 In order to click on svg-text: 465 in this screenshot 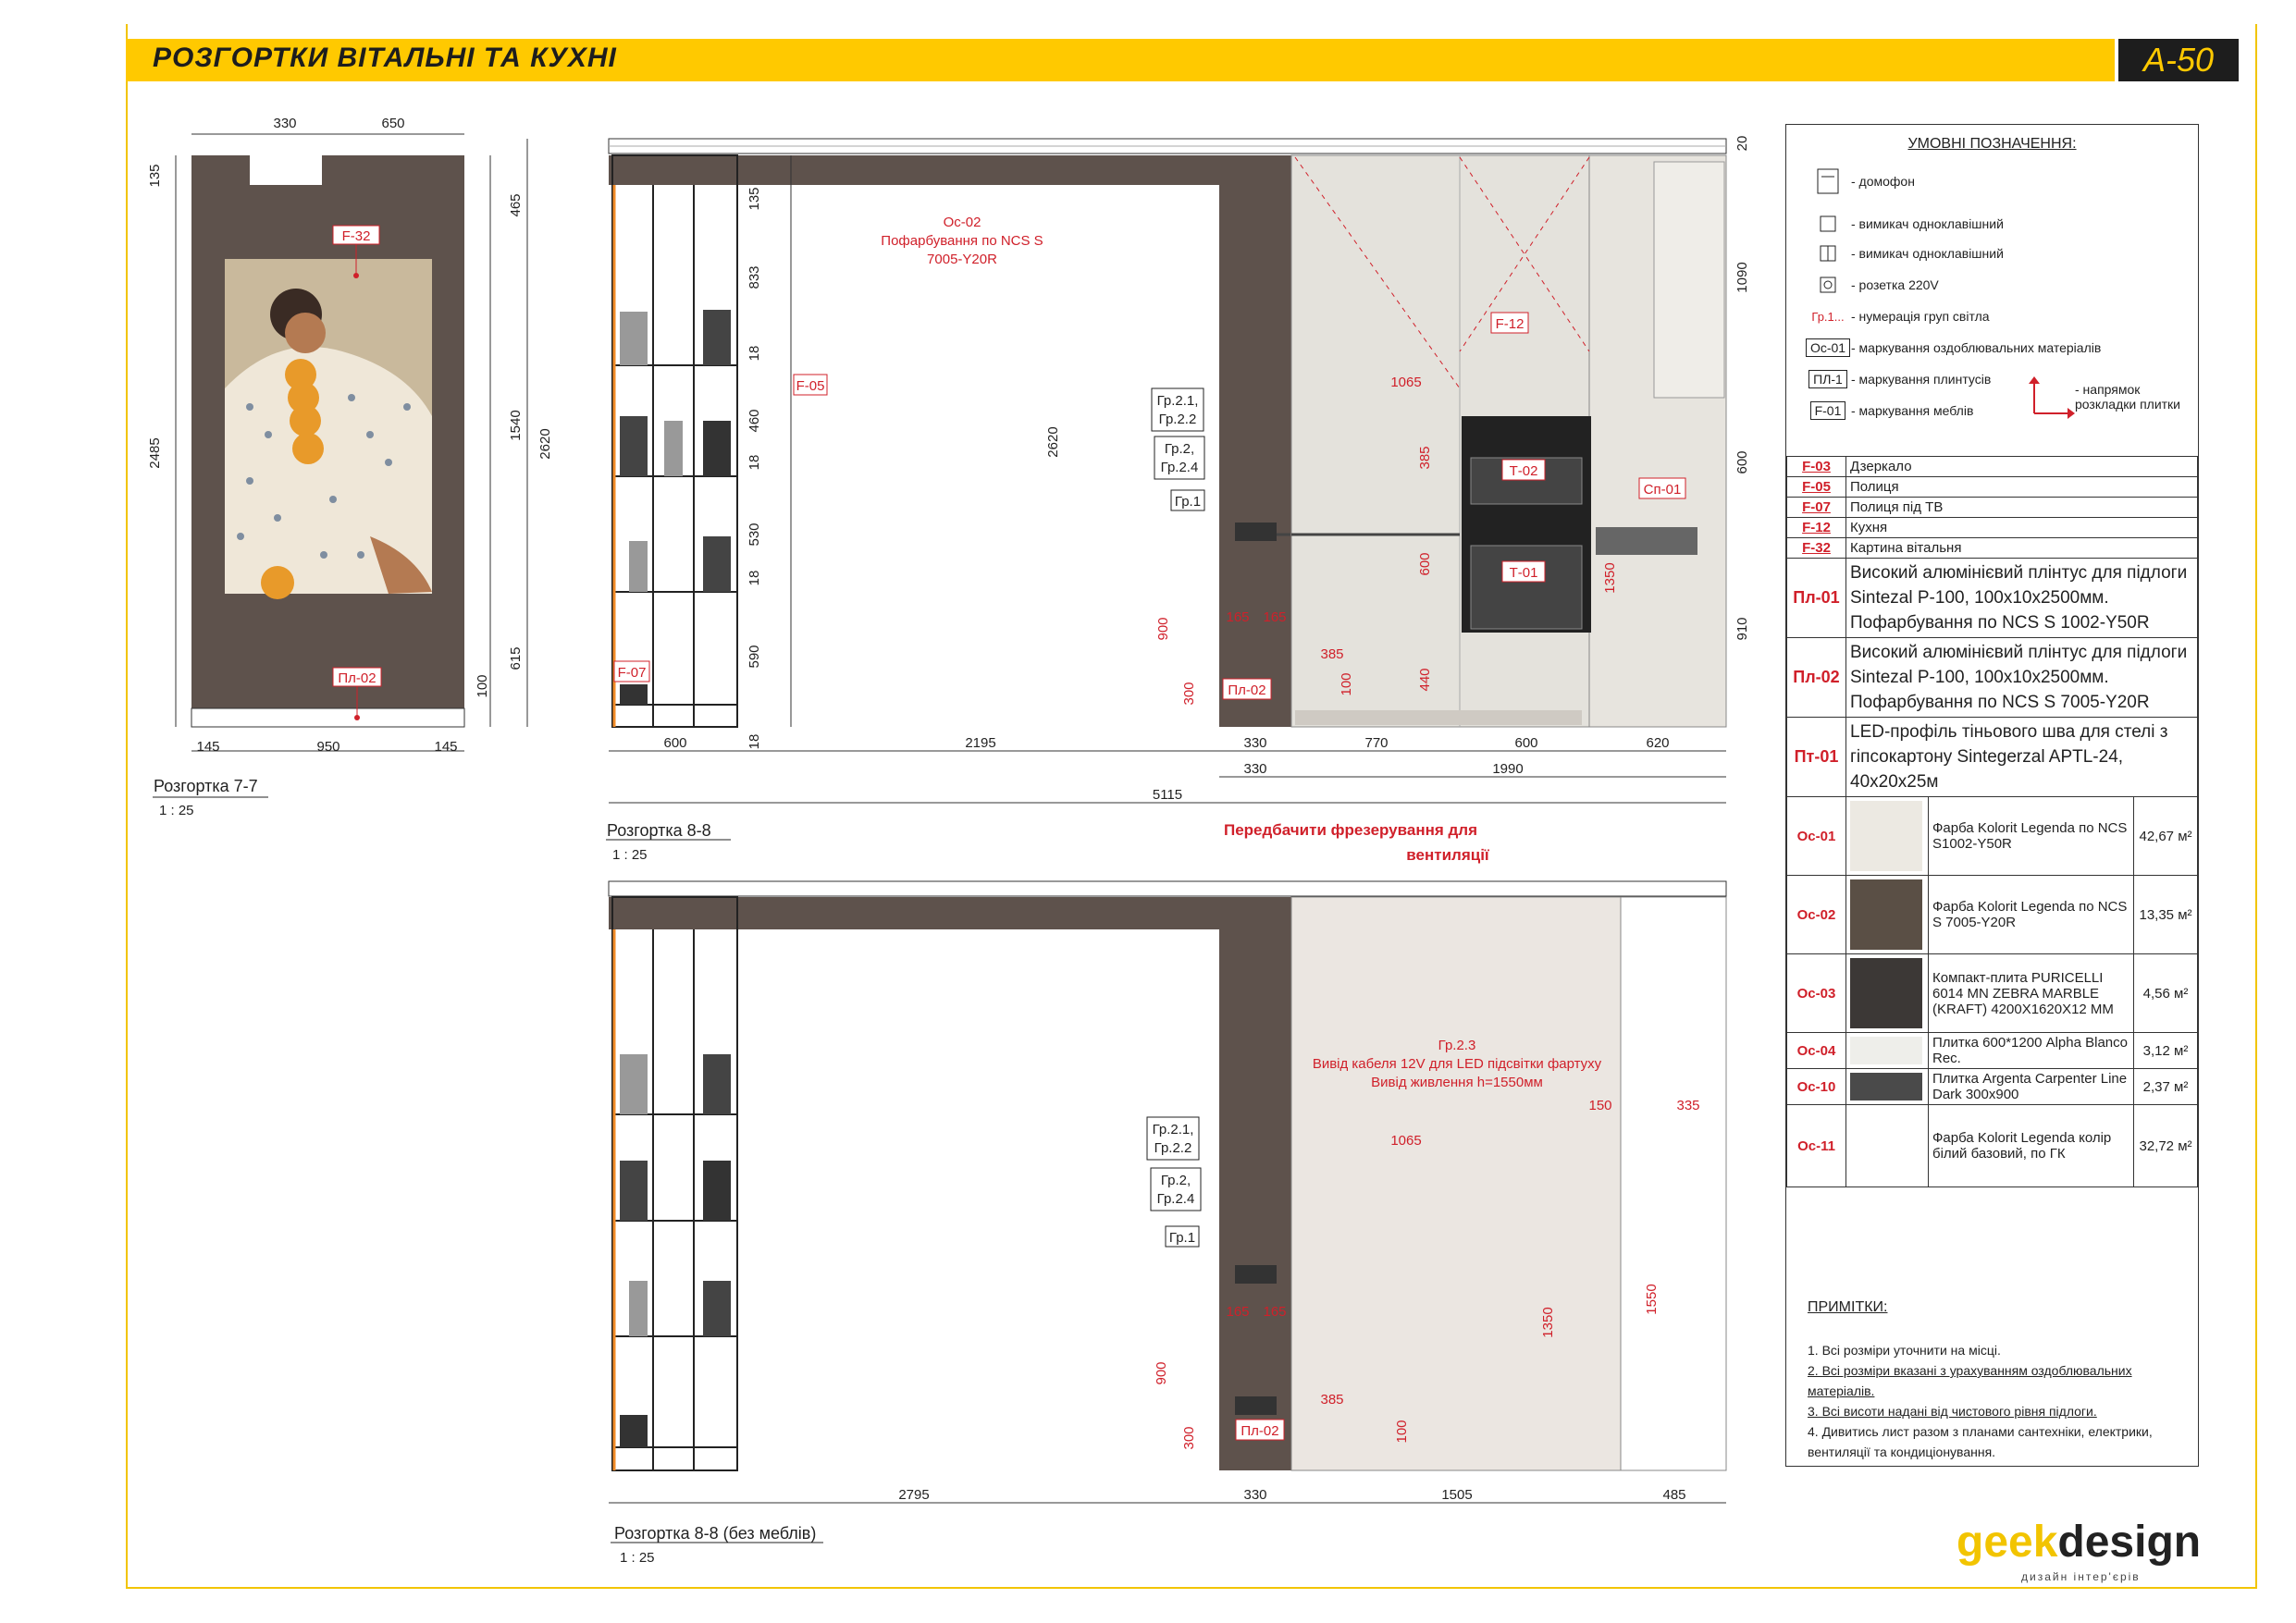, I will do `click(516, 204)`.